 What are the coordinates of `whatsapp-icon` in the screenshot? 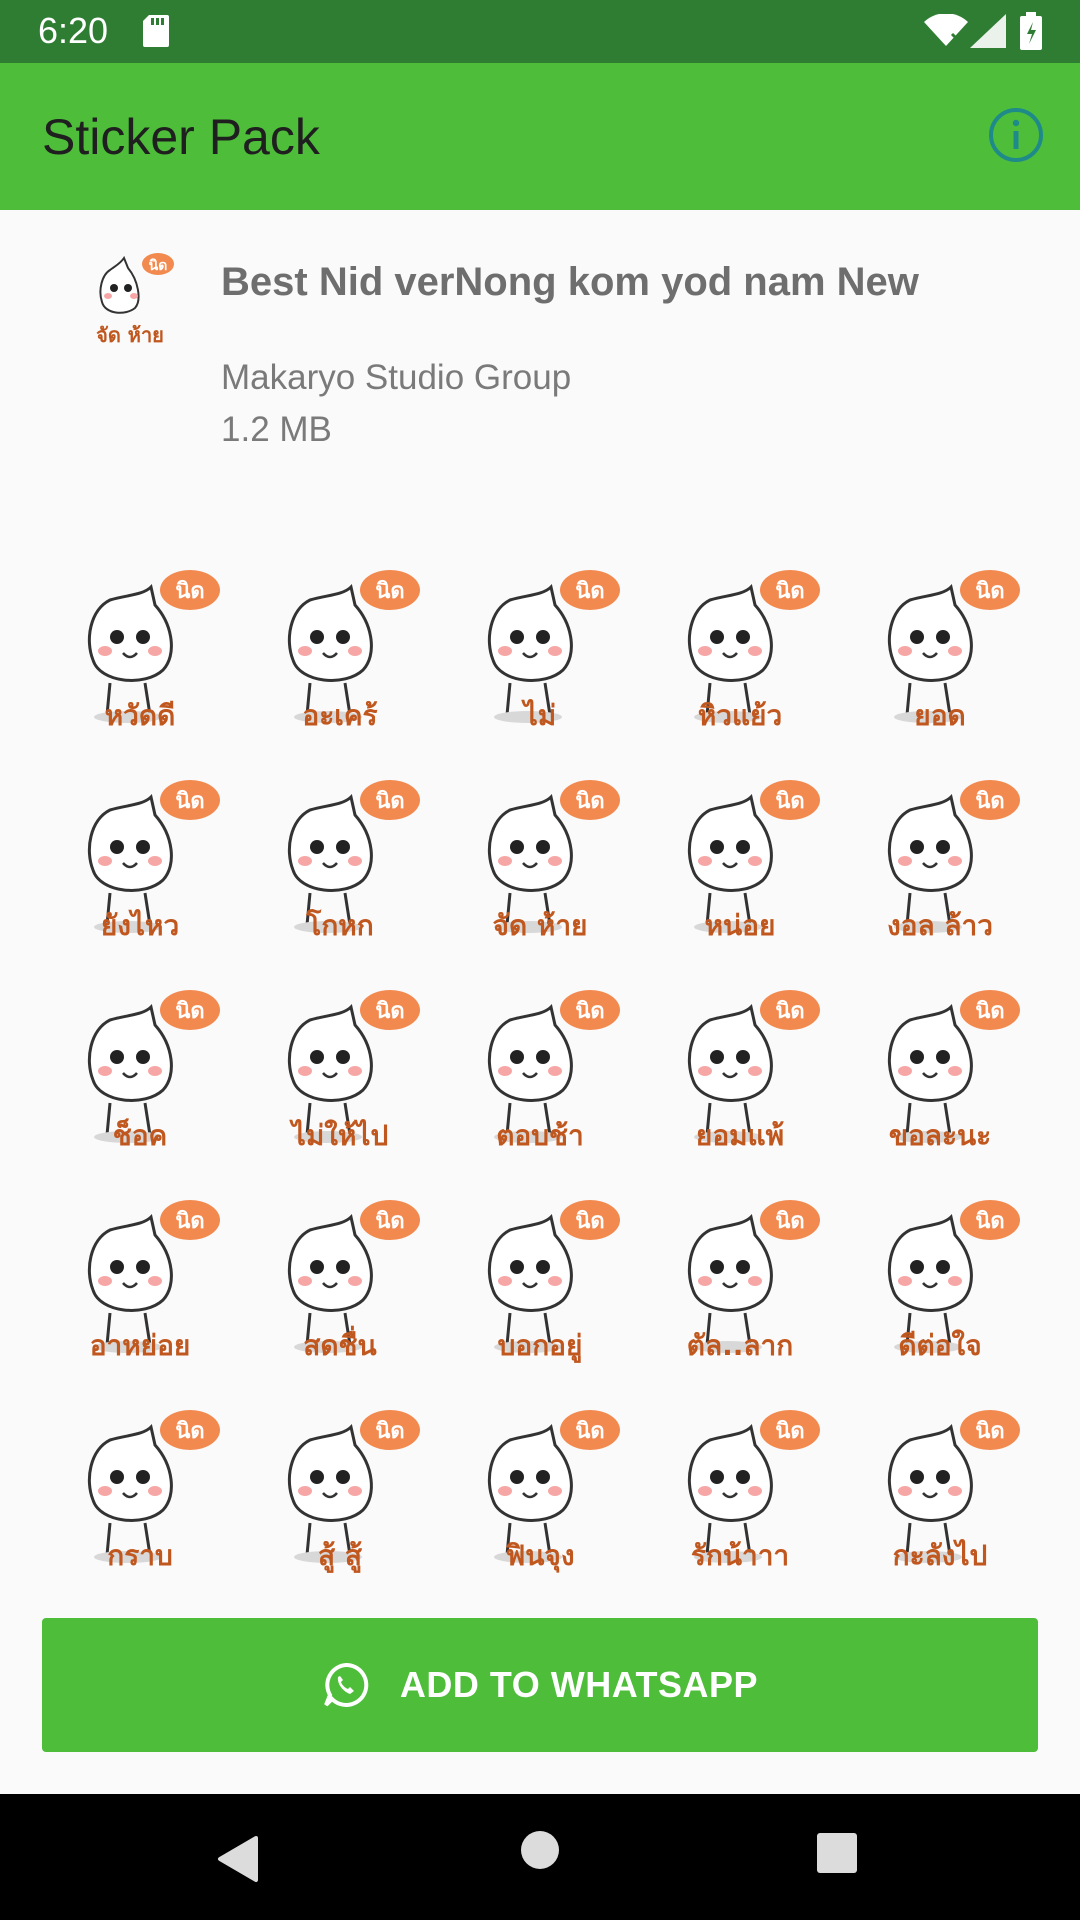 It's located at (346, 1684).